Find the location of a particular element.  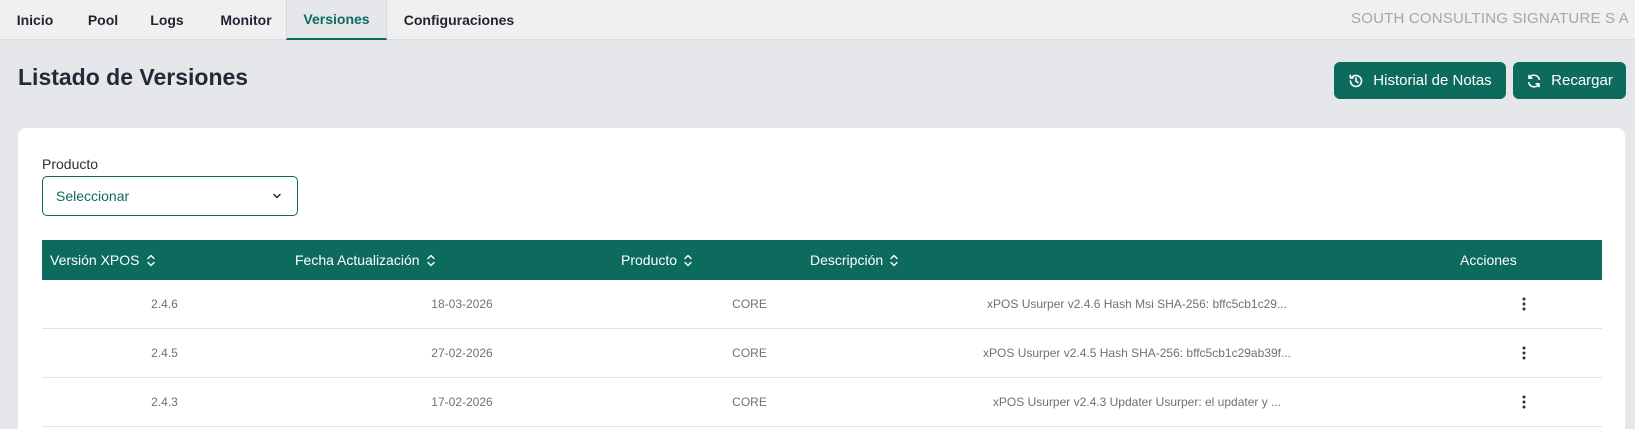

tab-inicio: Inicio is located at coordinates (35, 20).